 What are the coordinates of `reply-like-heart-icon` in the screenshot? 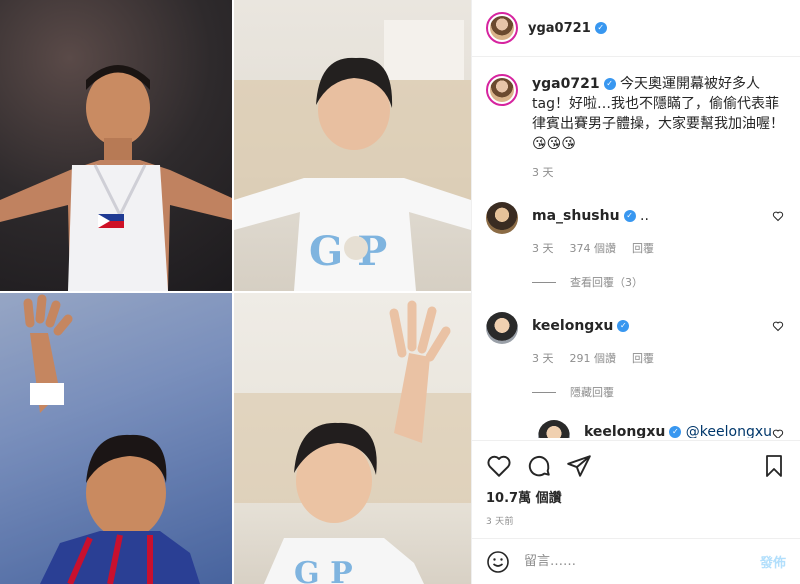 It's located at (778, 433).